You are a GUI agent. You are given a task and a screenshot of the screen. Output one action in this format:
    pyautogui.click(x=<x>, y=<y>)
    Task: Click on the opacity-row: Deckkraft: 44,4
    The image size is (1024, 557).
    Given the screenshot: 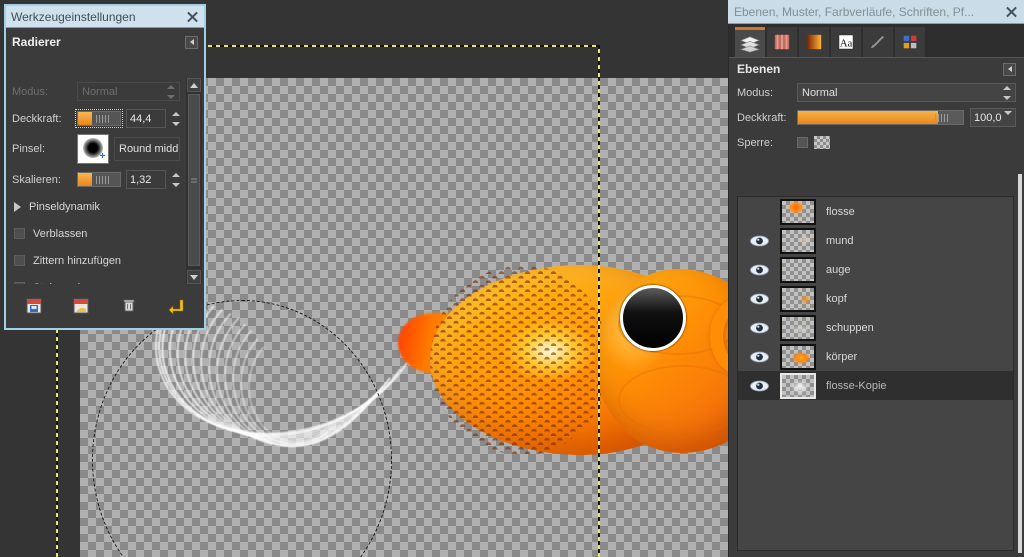 What is the action you would take?
    pyautogui.click(x=95, y=118)
    